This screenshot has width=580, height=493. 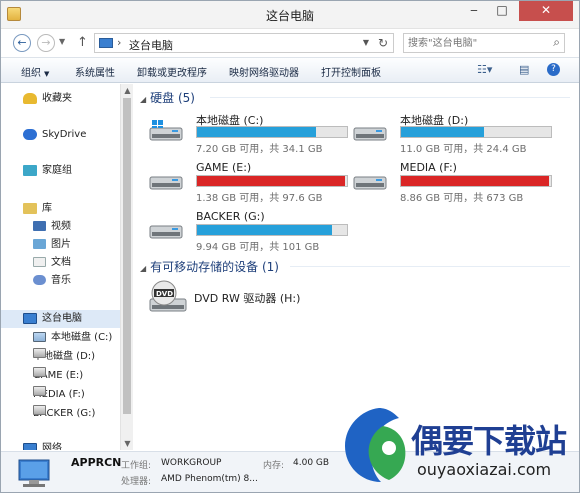 I want to click on sidebar-item-network: 网络, so click(x=42, y=445).